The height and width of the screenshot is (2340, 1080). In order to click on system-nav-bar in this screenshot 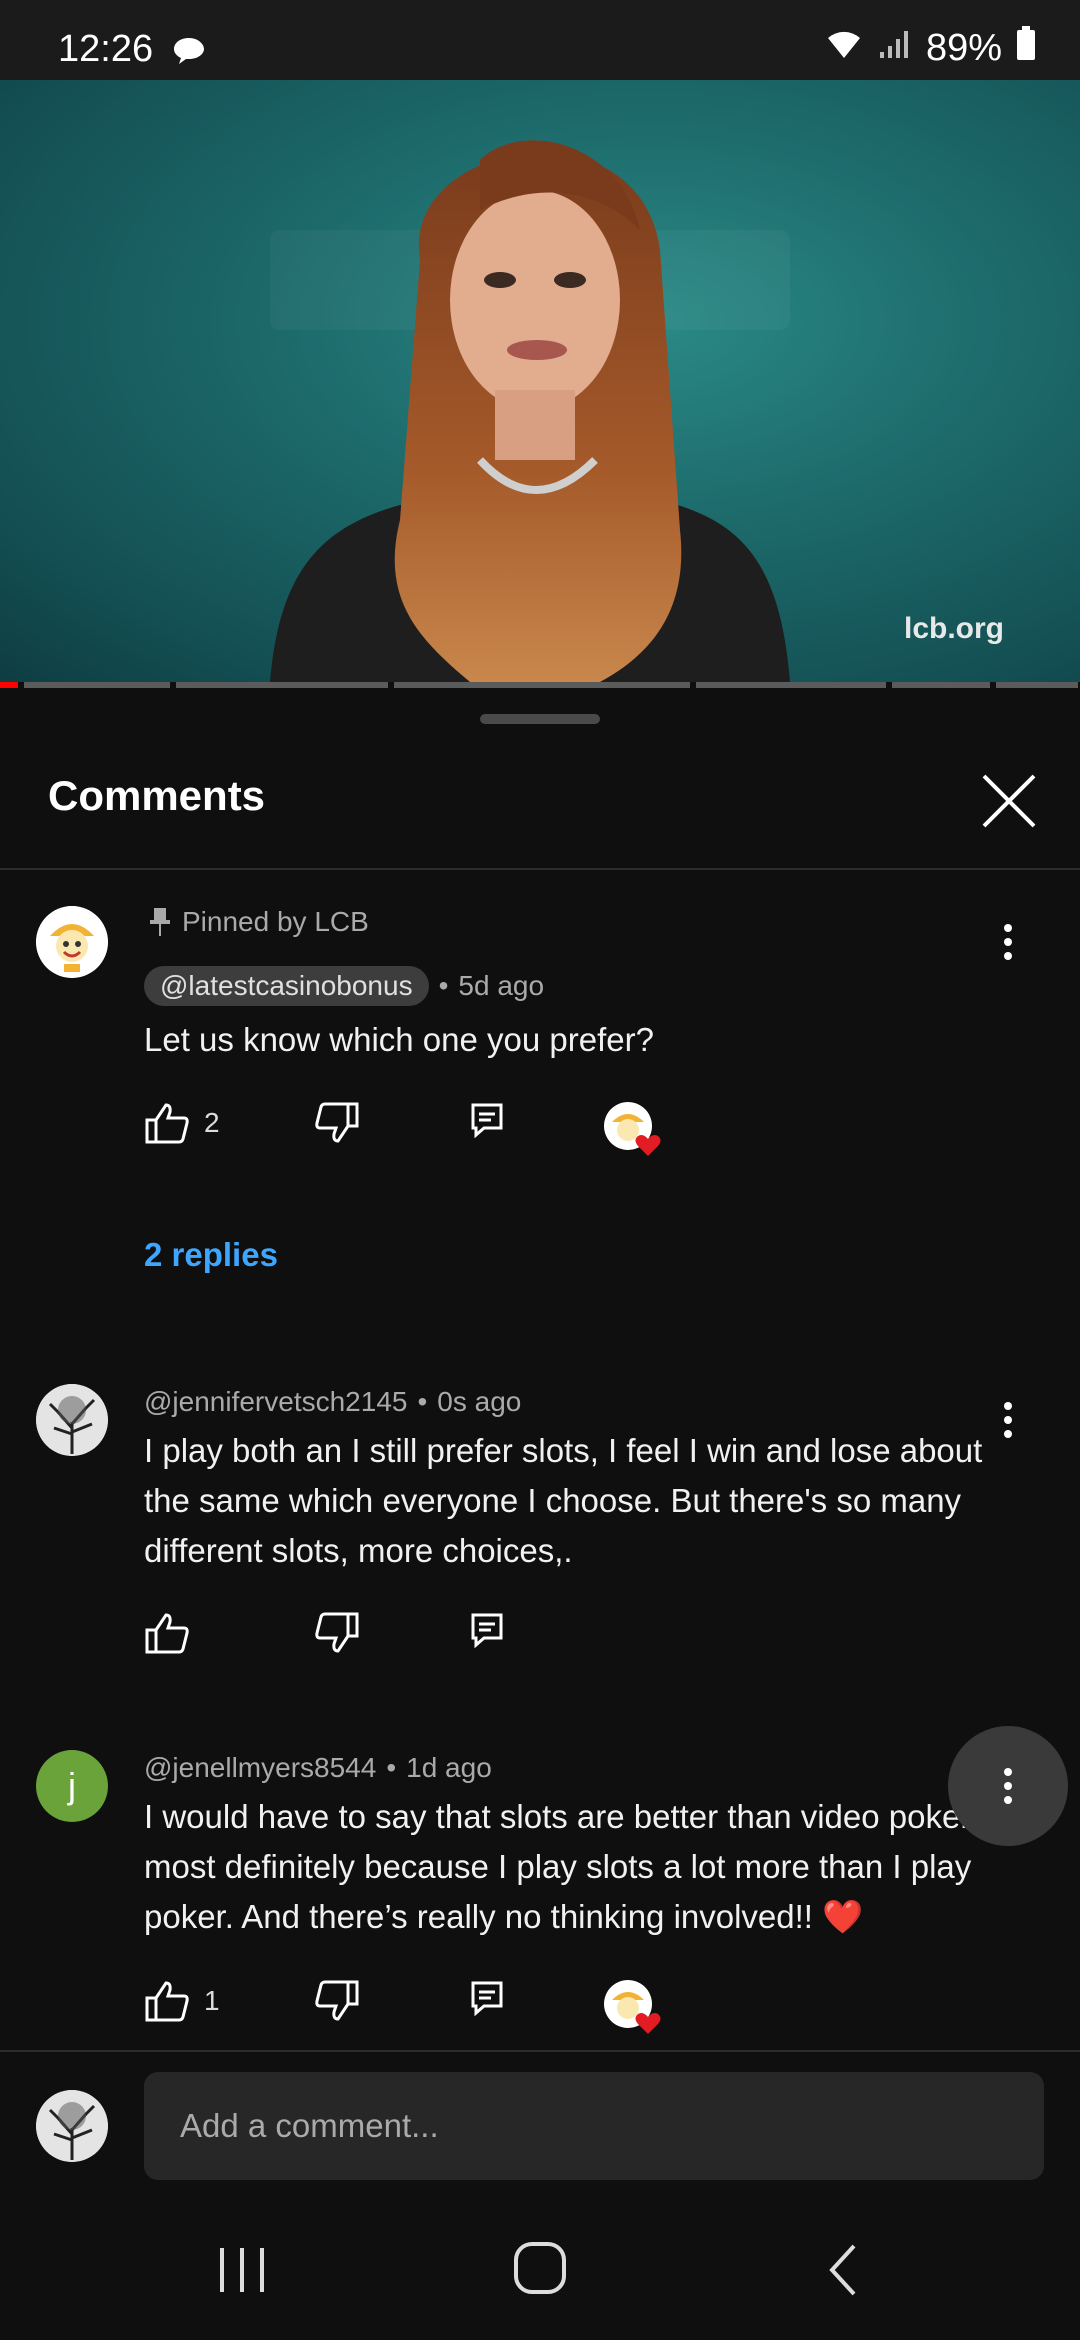, I will do `click(540, 2270)`.